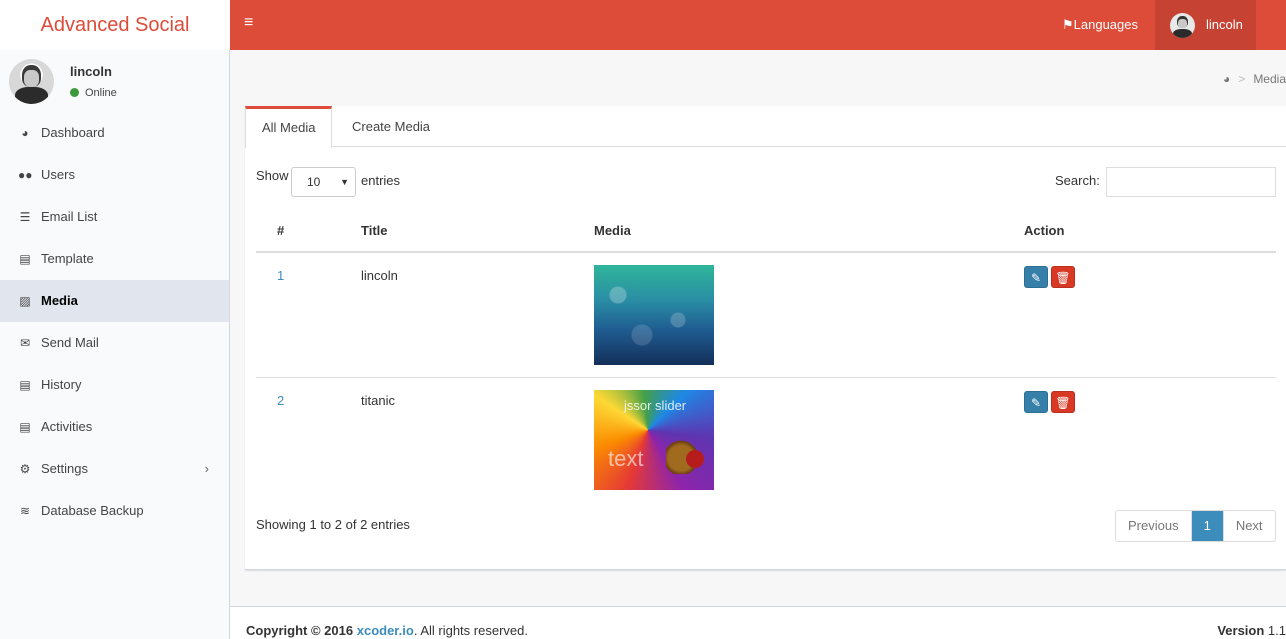 This screenshot has height=639, width=1286. I want to click on user-status: Online, so click(93, 93).